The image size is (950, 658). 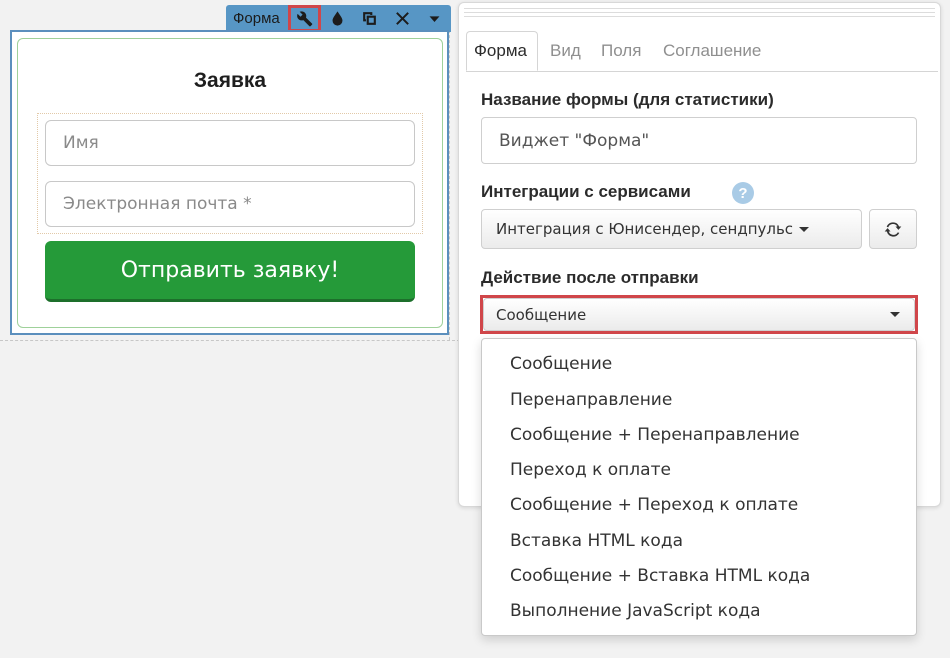 I want to click on dropdown-option: Переход к оплате, so click(x=590, y=470).